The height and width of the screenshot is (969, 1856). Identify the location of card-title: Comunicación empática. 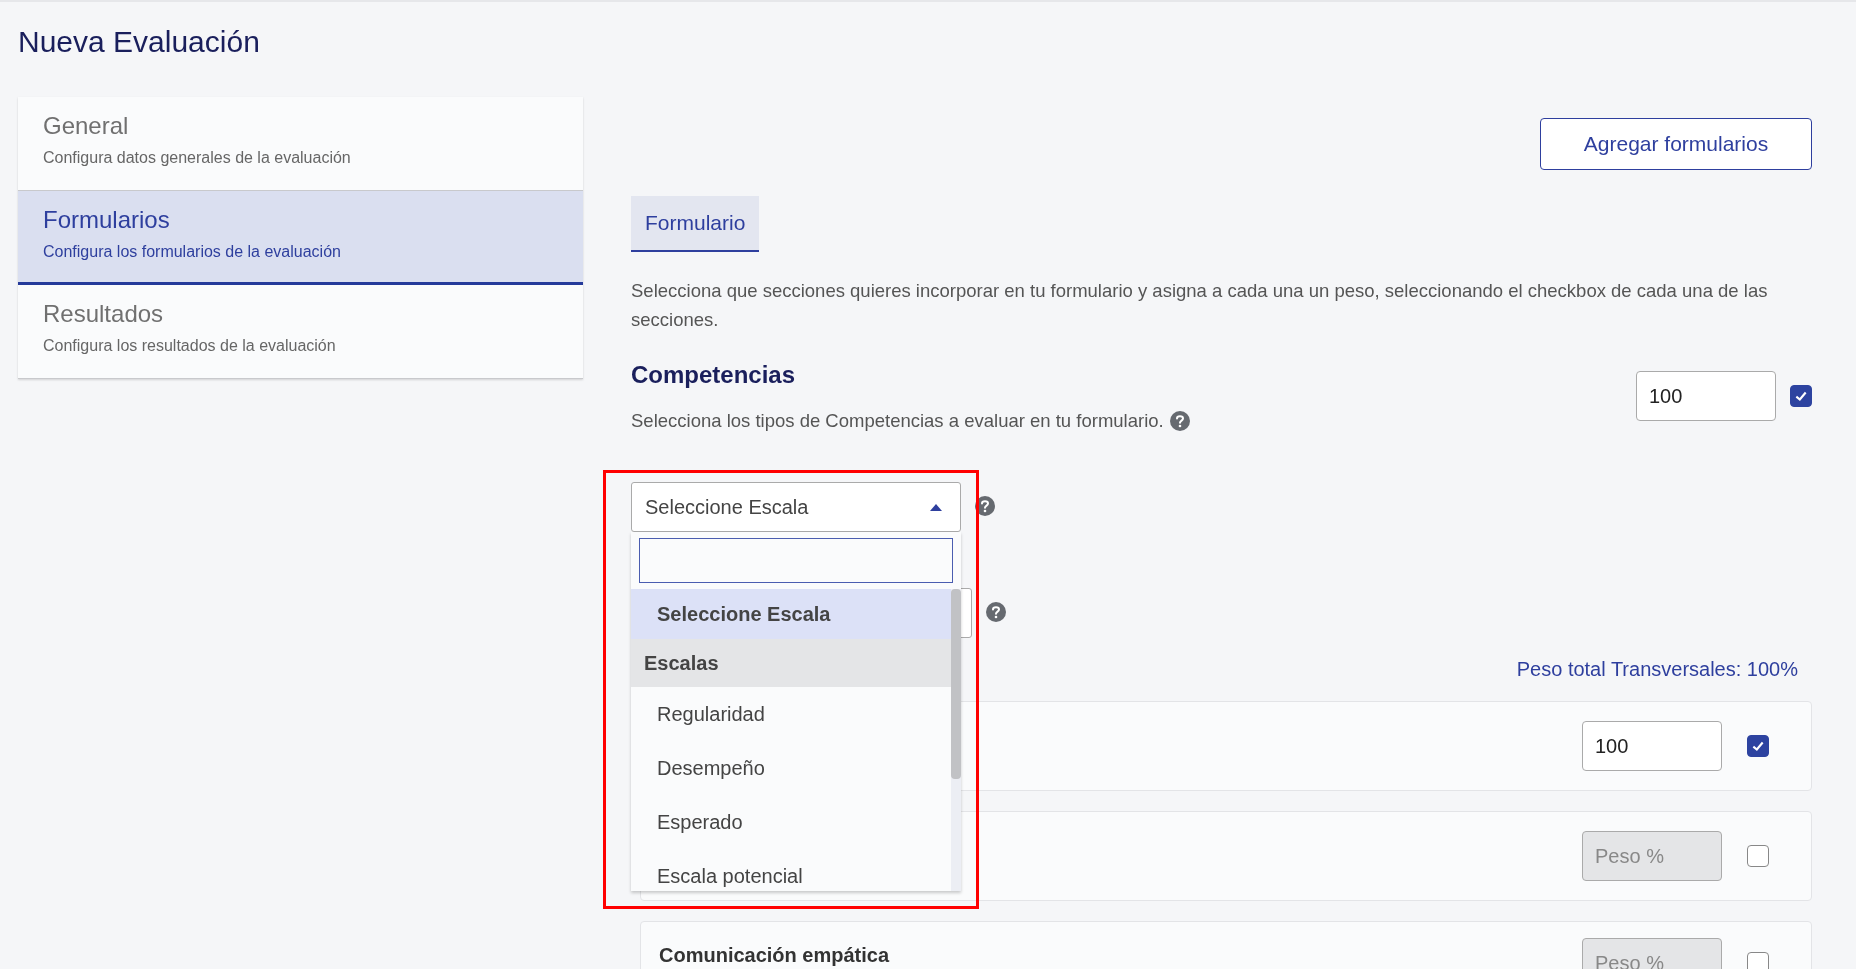
(774, 955).